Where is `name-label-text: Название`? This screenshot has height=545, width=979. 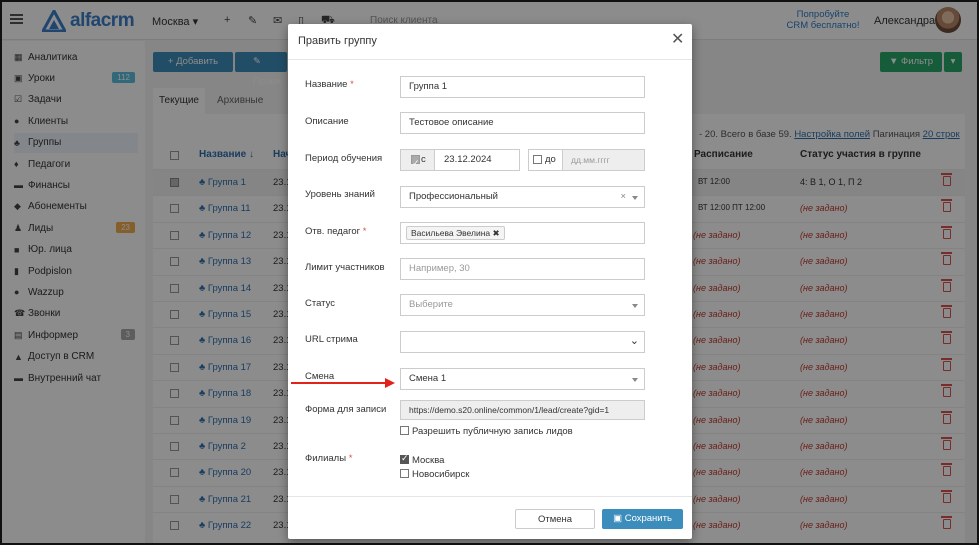
name-label-text: Название is located at coordinates (326, 84).